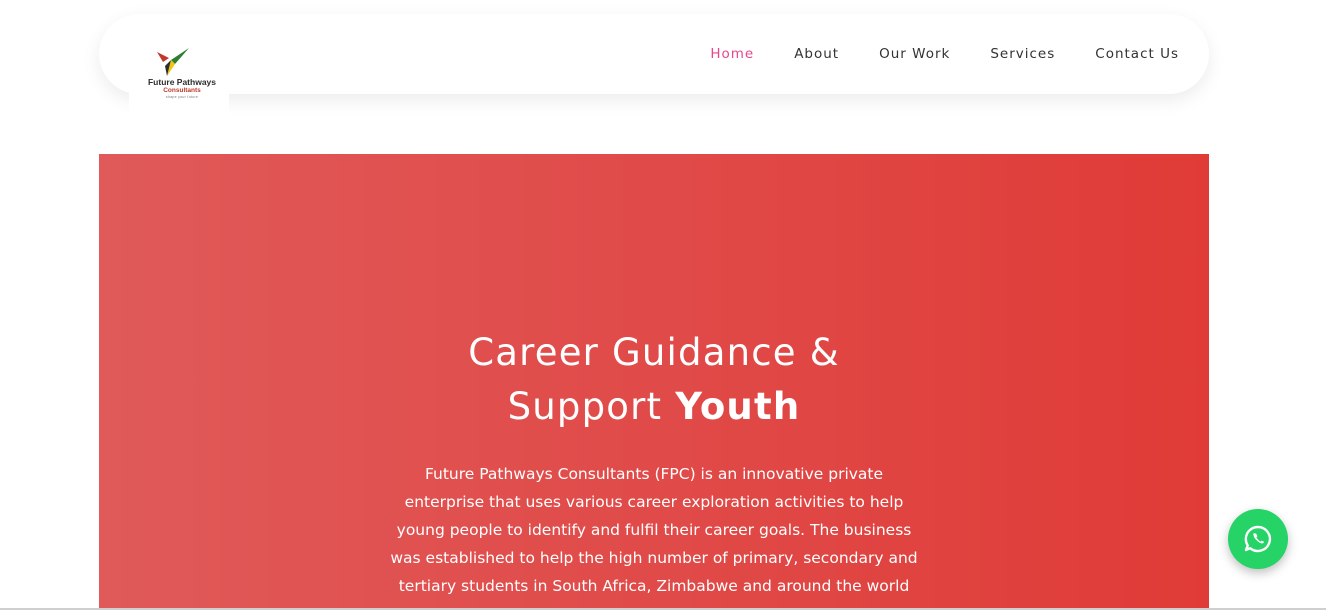 The width and height of the screenshot is (1326, 610). I want to click on logo-sub: Consultants, so click(182, 90).